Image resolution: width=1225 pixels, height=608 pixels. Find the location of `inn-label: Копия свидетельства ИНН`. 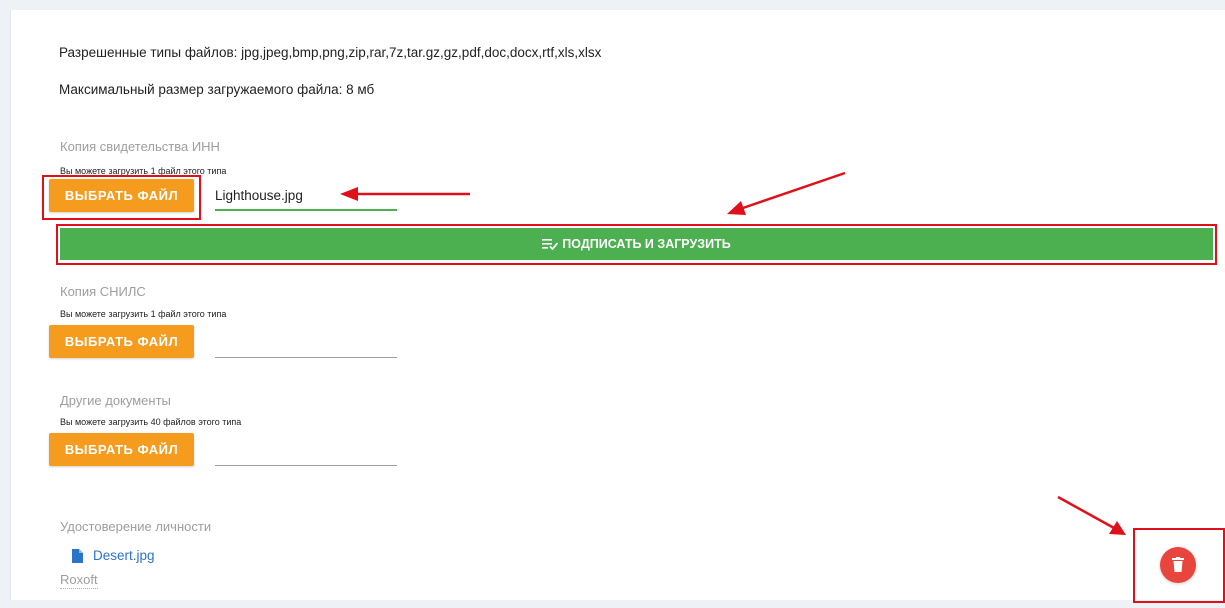

inn-label: Копия свидетельства ИНН is located at coordinates (140, 146).